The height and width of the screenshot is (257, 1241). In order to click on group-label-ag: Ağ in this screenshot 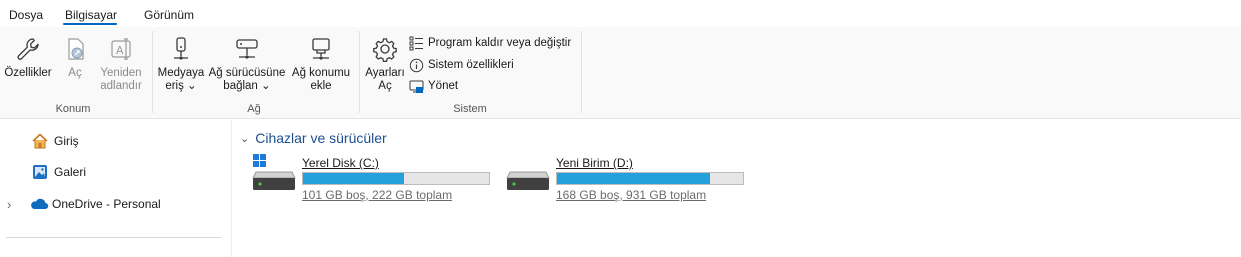, I will do `click(254, 109)`.